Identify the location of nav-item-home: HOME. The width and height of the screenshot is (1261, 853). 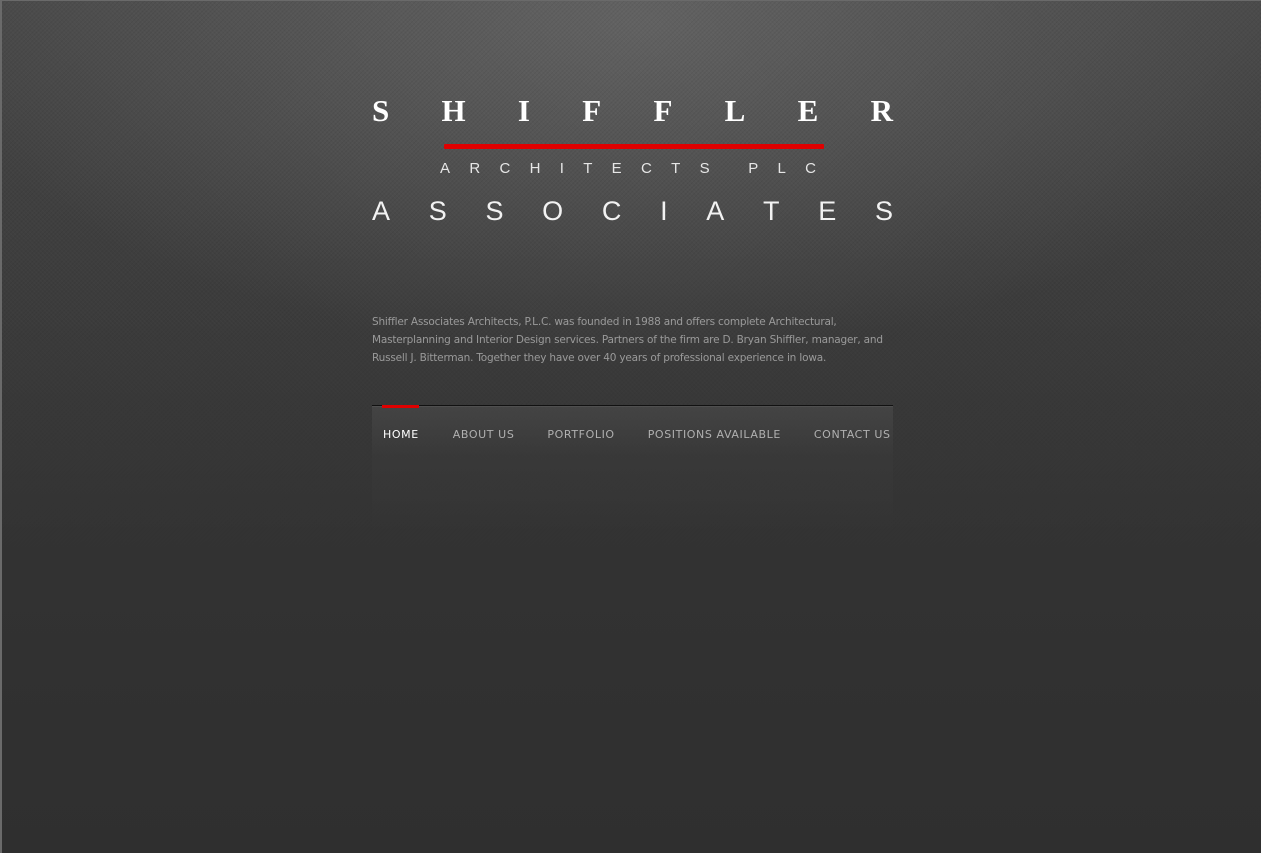
(400, 423).